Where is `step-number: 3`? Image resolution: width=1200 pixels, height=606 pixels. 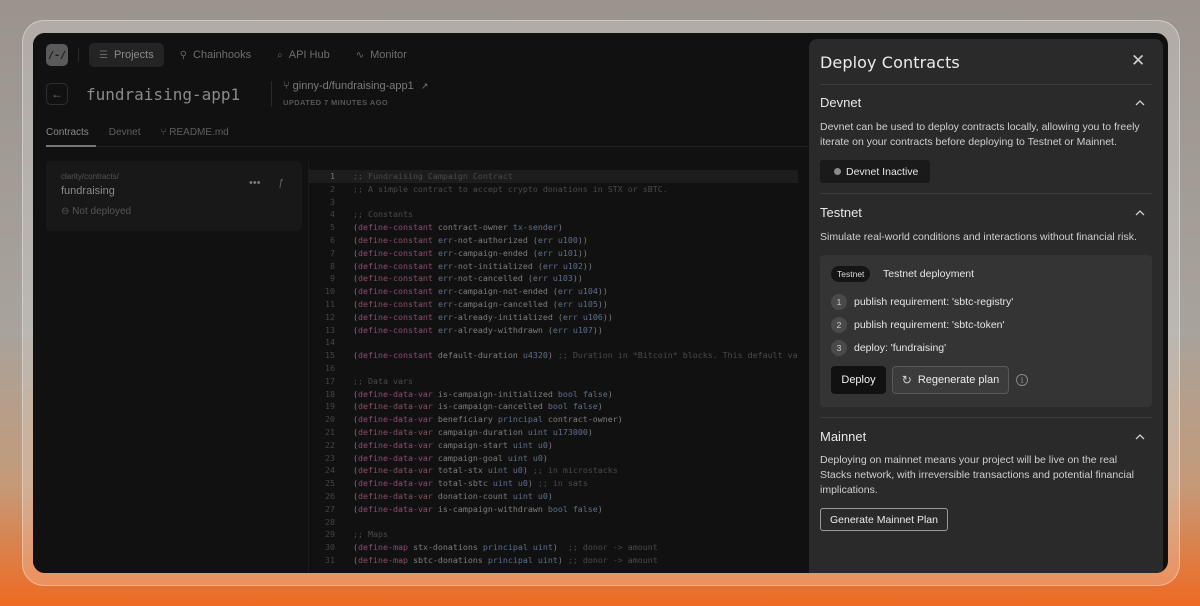 step-number: 3 is located at coordinates (839, 348).